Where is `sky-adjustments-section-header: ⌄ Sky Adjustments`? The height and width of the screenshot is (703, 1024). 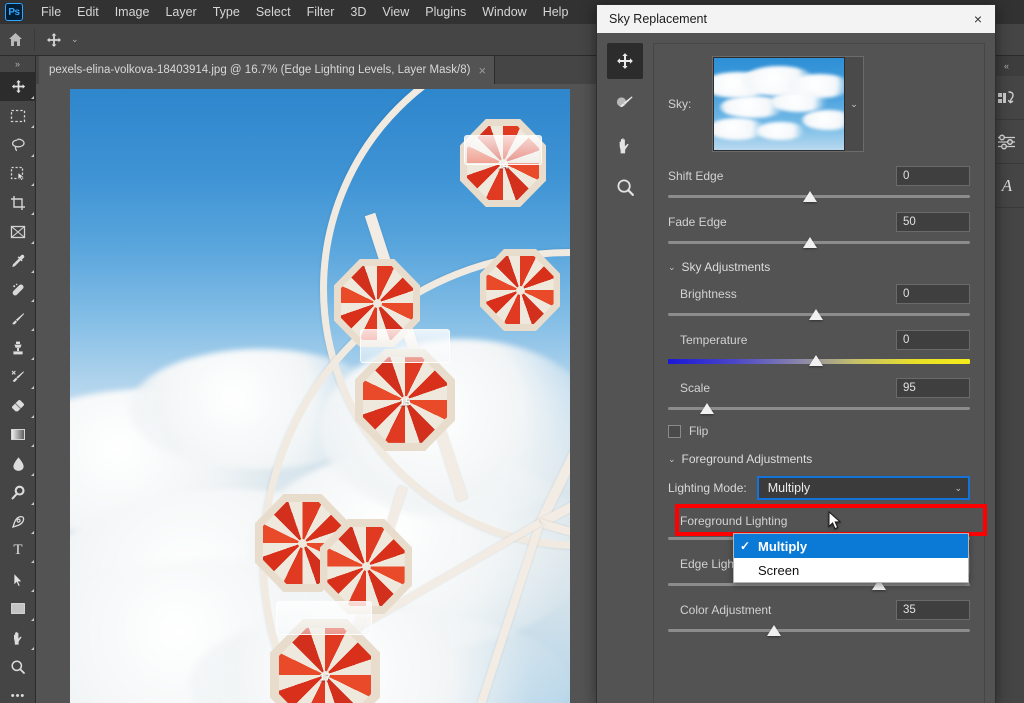 sky-adjustments-section-header: ⌄ Sky Adjustments is located at coordinates (819, 267).